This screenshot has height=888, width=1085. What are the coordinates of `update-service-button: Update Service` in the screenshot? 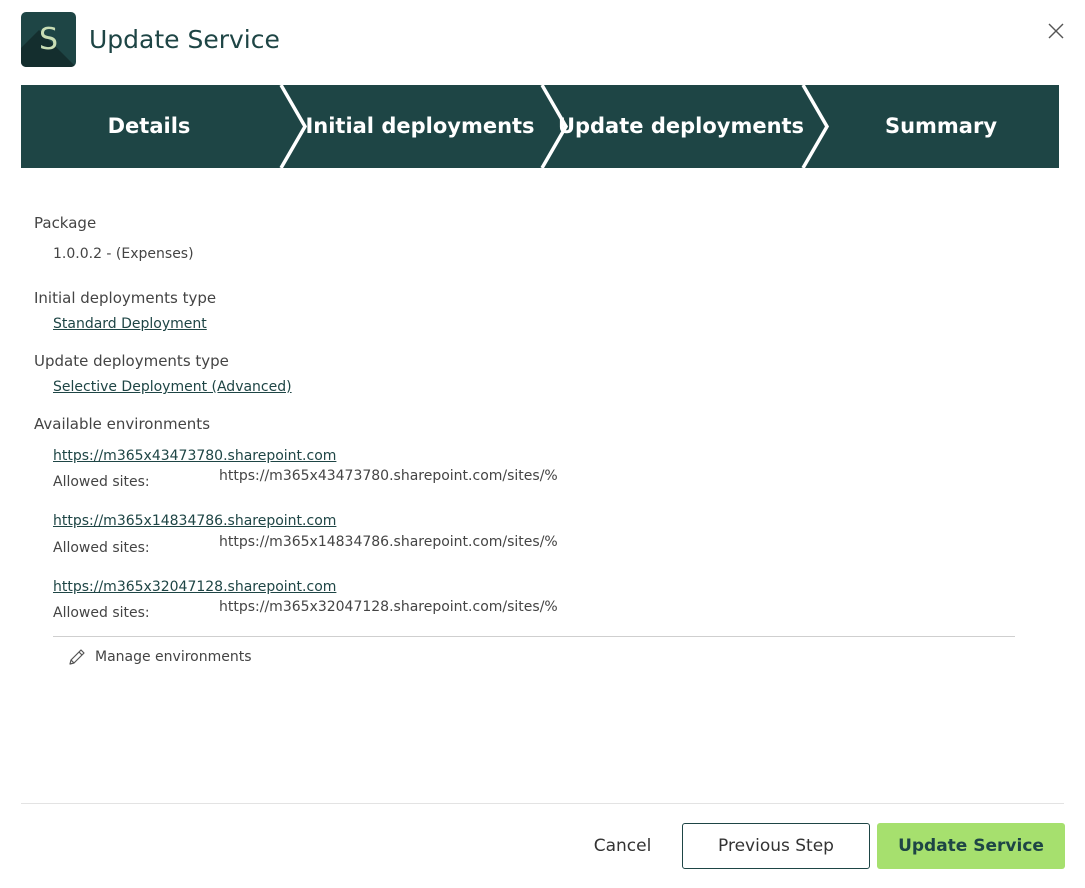 It's located at (971, 846).